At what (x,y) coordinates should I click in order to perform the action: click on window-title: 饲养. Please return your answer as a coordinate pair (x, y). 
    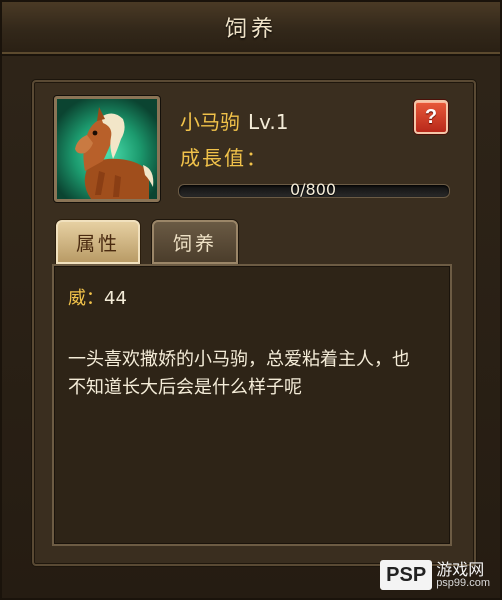
    Looking at the image, I should click on (250, 29).